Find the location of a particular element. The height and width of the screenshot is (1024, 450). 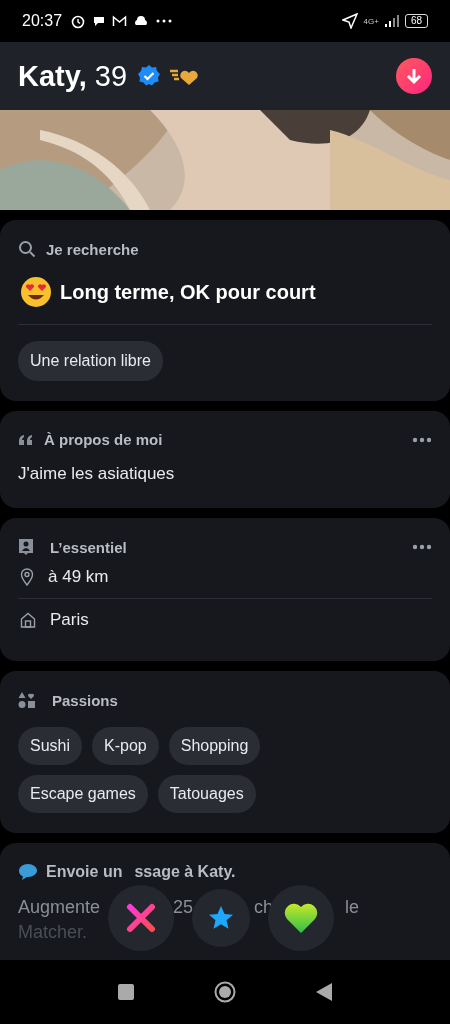

passion-tag: K-pop is located at coordinates (125, 746).